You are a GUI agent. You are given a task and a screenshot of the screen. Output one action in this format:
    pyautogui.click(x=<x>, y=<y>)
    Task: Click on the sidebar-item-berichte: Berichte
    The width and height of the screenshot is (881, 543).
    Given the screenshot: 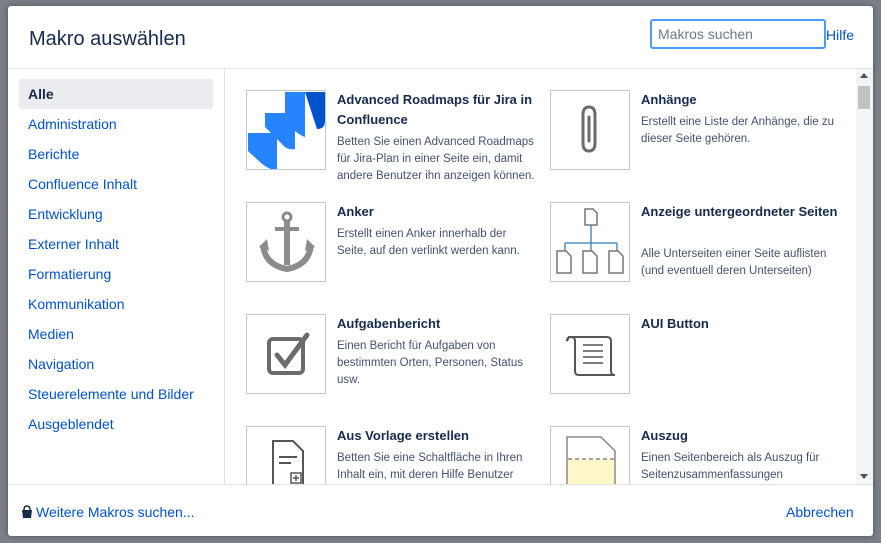 What is the action you would take?
    pyautogui.click(x=116, y=154)
    